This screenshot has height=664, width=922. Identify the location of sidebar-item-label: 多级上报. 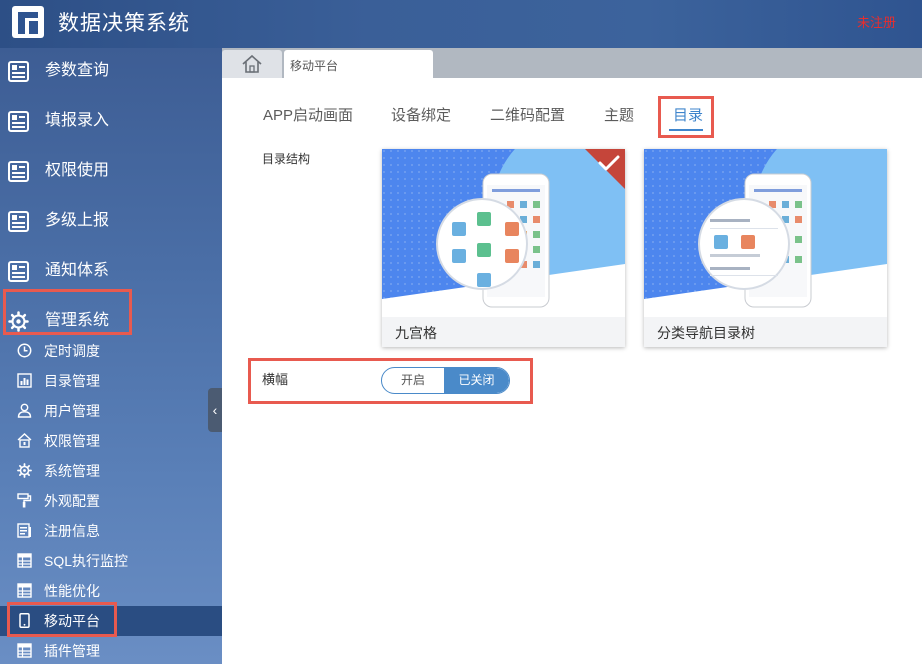
(77, 220).